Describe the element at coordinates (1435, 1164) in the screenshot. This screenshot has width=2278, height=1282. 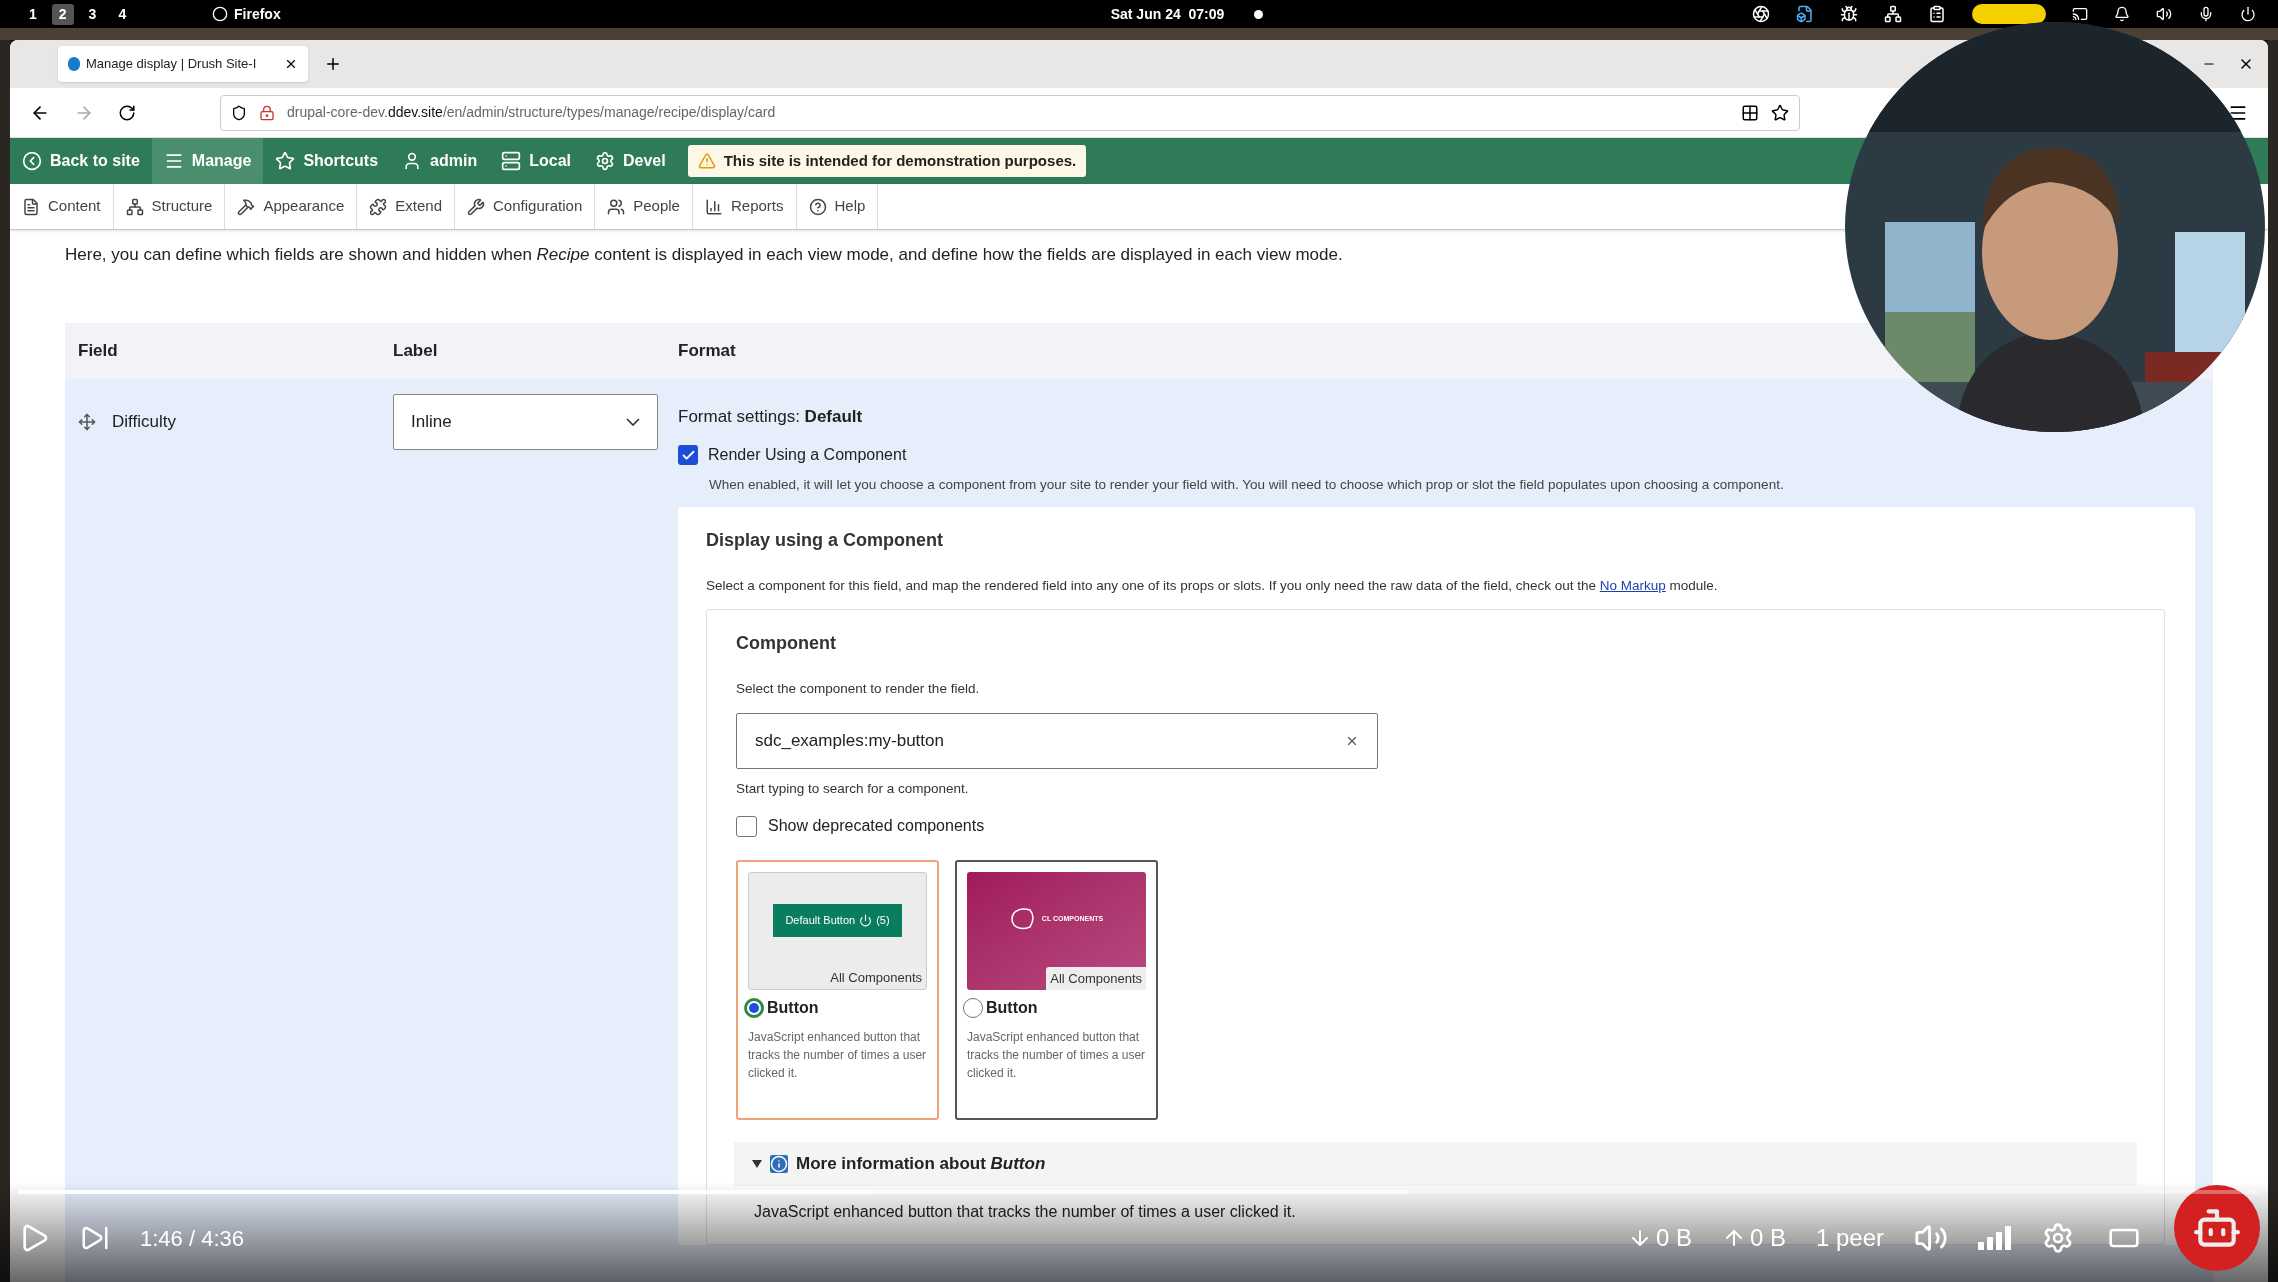
I see `more-info-bar: More information about Button` at that location.